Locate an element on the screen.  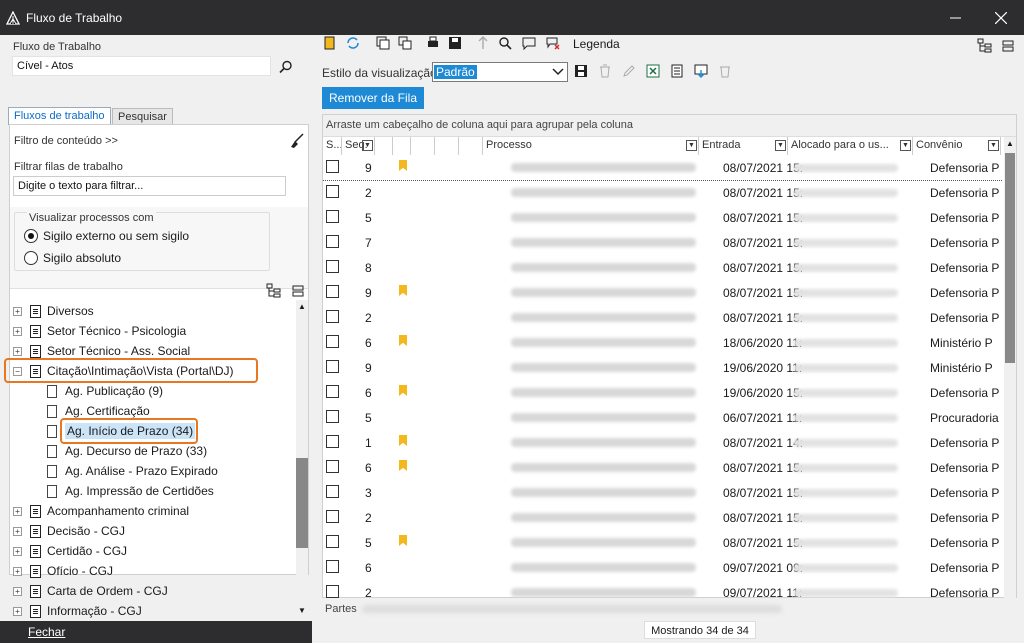
column-header: Alocado para o us... ▼ is located at coordinates (850, 146).